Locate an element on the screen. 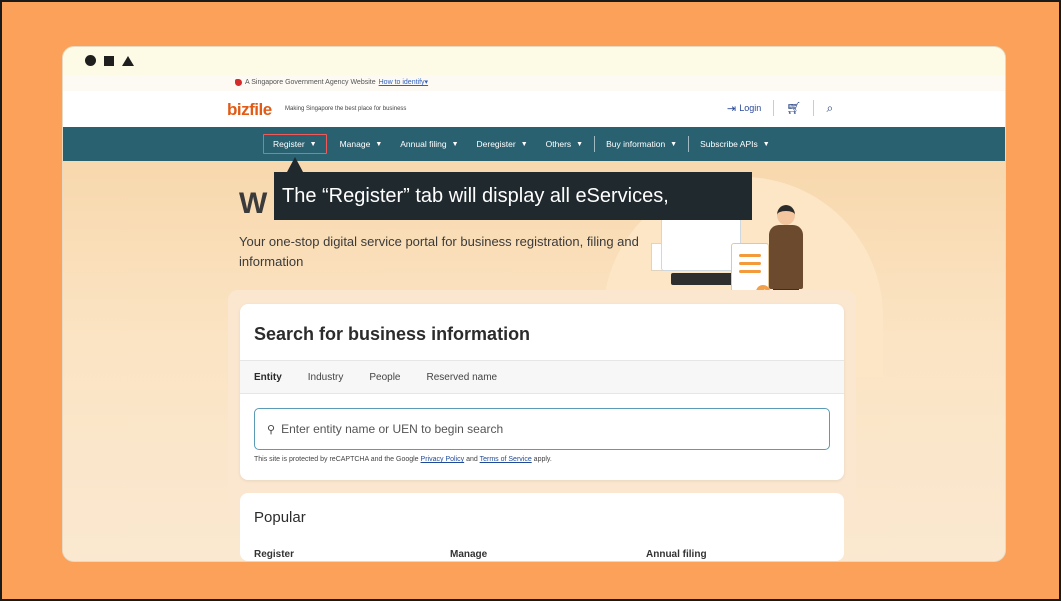 This screenshot has height=601, width=1061. terms-of-service-link: Terms of Service is located at coordinates (506, 459).